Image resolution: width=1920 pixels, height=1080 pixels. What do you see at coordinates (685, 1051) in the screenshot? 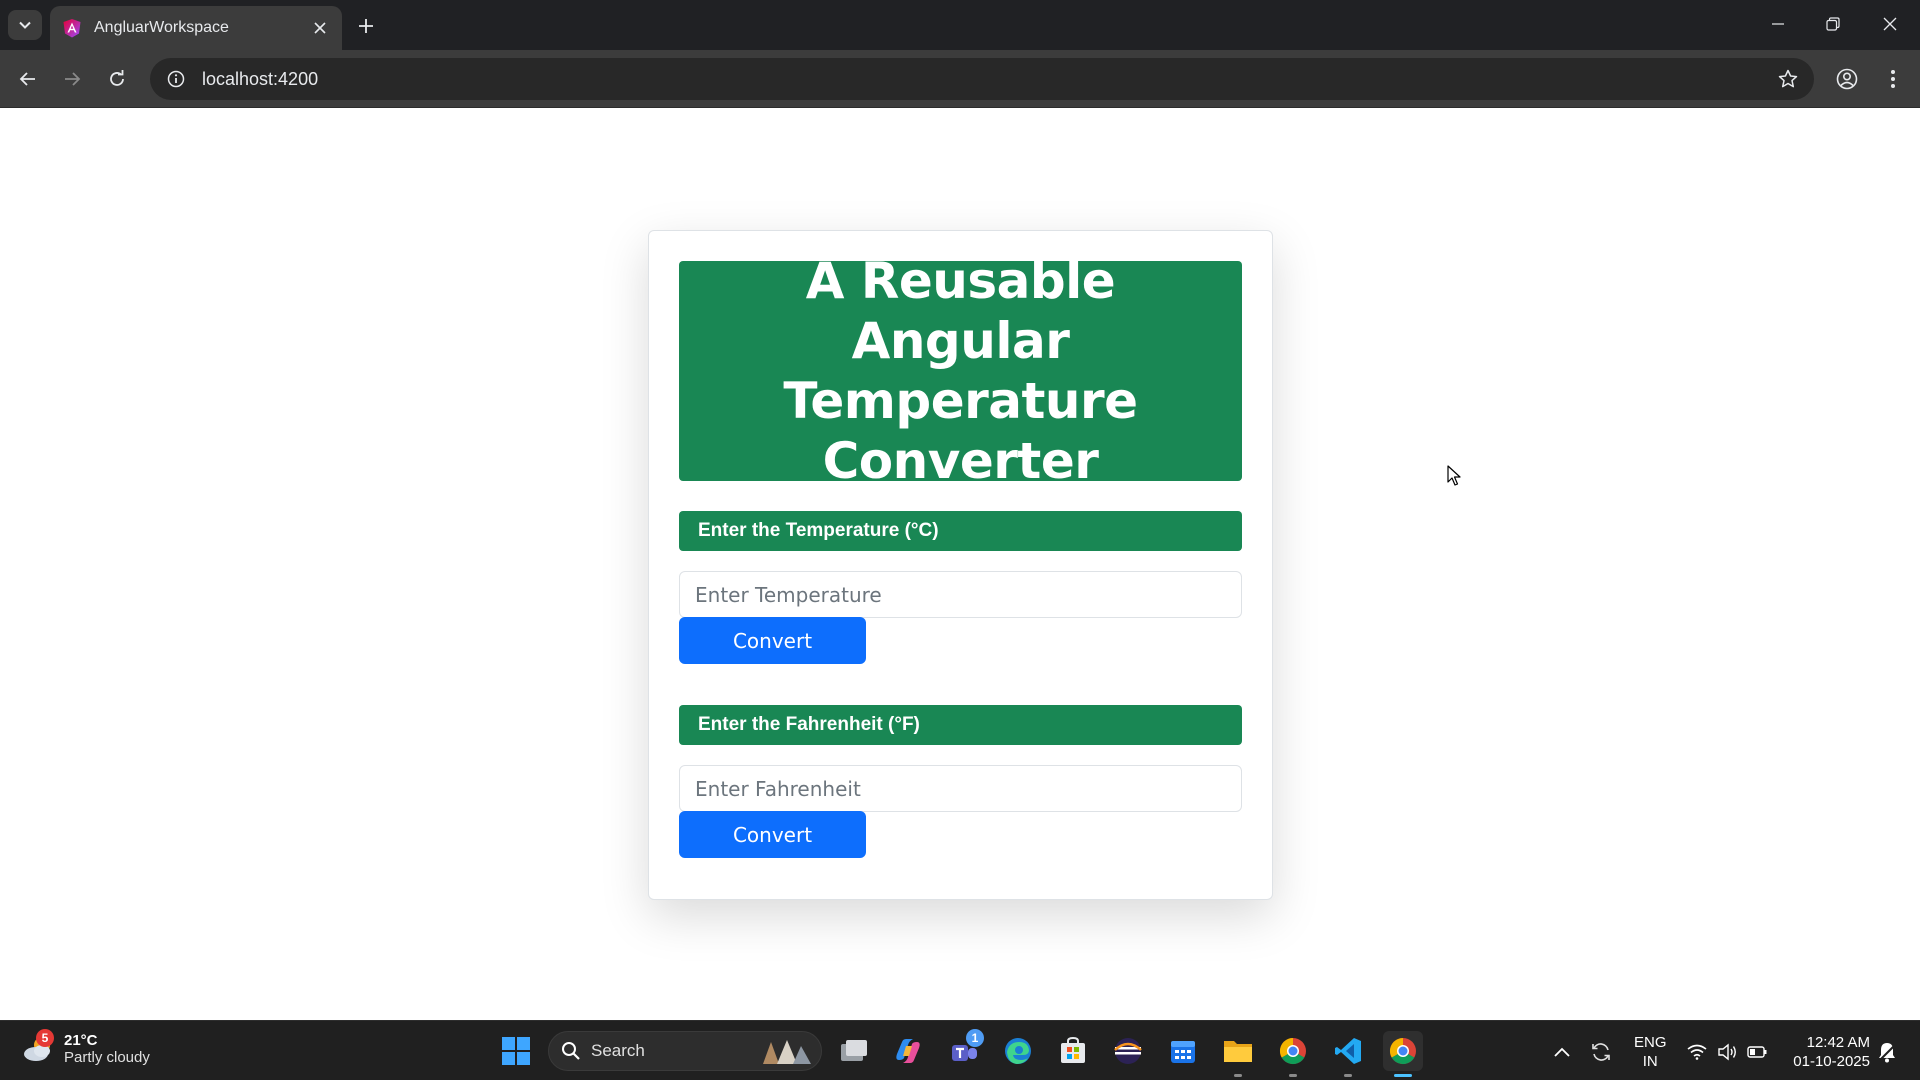
I see `taskbar-search-box: Search` at bounding box center [685, 1051].